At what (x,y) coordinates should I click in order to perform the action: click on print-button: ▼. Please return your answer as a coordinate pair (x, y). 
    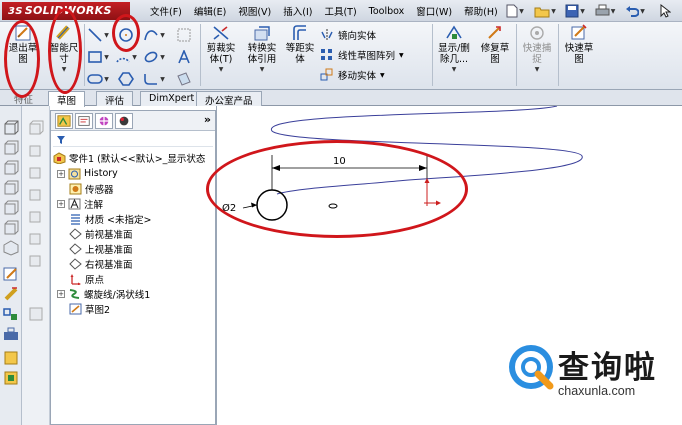
    Looking at the image, I should click on (605, 11).